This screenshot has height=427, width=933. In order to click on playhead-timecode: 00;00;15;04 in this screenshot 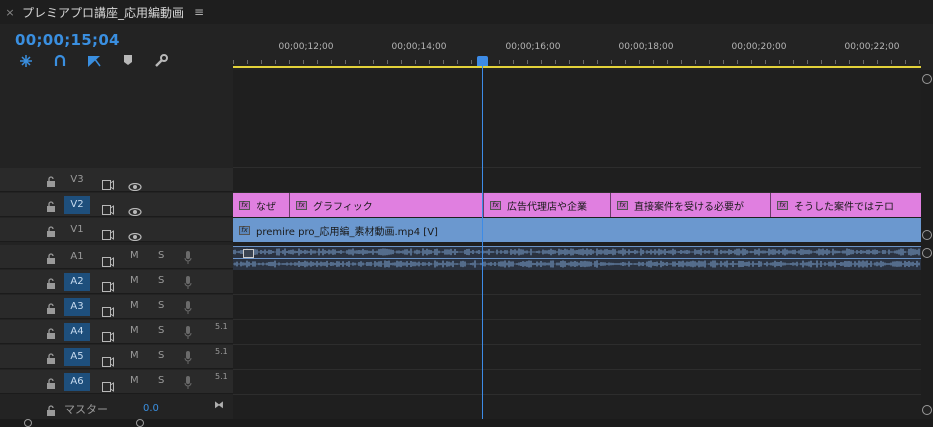, I will do `click(67, 40)`.